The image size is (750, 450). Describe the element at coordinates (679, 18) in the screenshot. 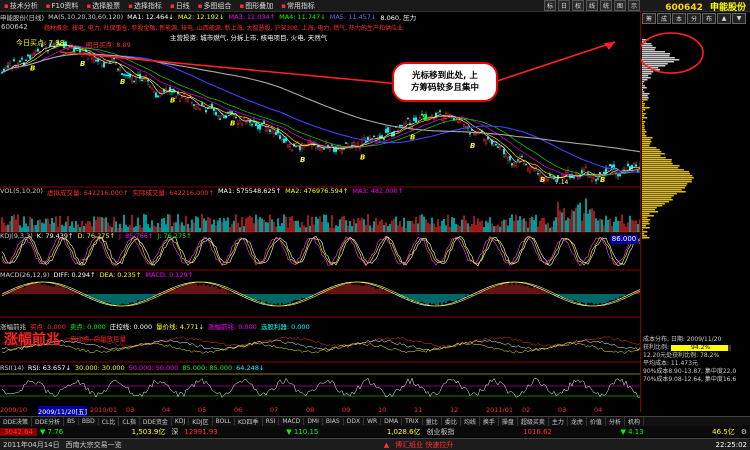

I see `side-button-2: 本` at that location.